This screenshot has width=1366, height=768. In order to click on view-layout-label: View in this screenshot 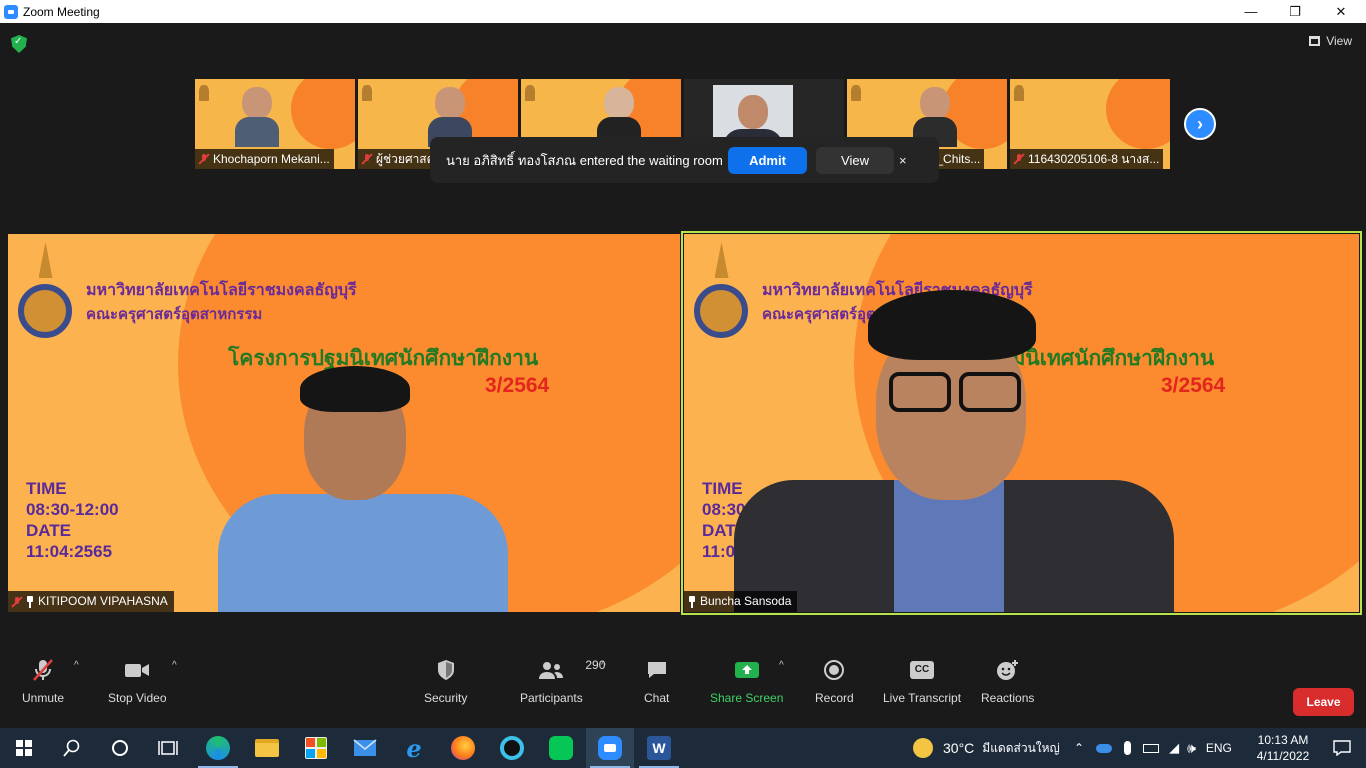, I will do `click(1339, 41)`.